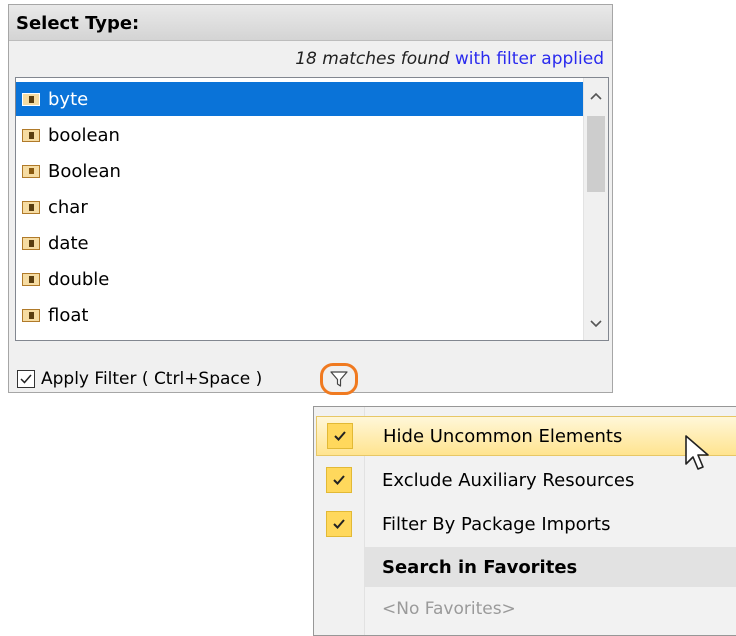 This screenshot has height=636, width=736. Describe the element at coordinates (310, 23) in the screenshot. I see `panel-header: Select Type:` at that location.